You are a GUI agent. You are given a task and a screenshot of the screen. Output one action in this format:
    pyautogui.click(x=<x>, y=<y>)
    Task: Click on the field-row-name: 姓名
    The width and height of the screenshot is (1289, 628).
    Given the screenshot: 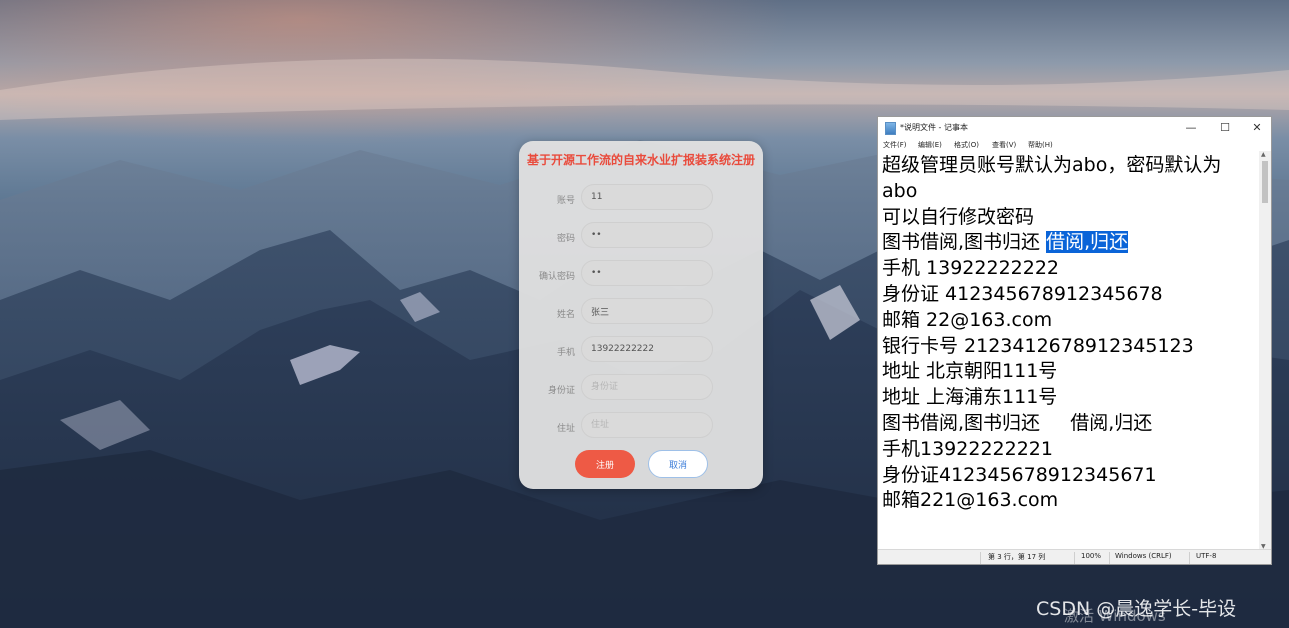 What is the action you would take?
    pyautogui.click(x=641, y=313)
    